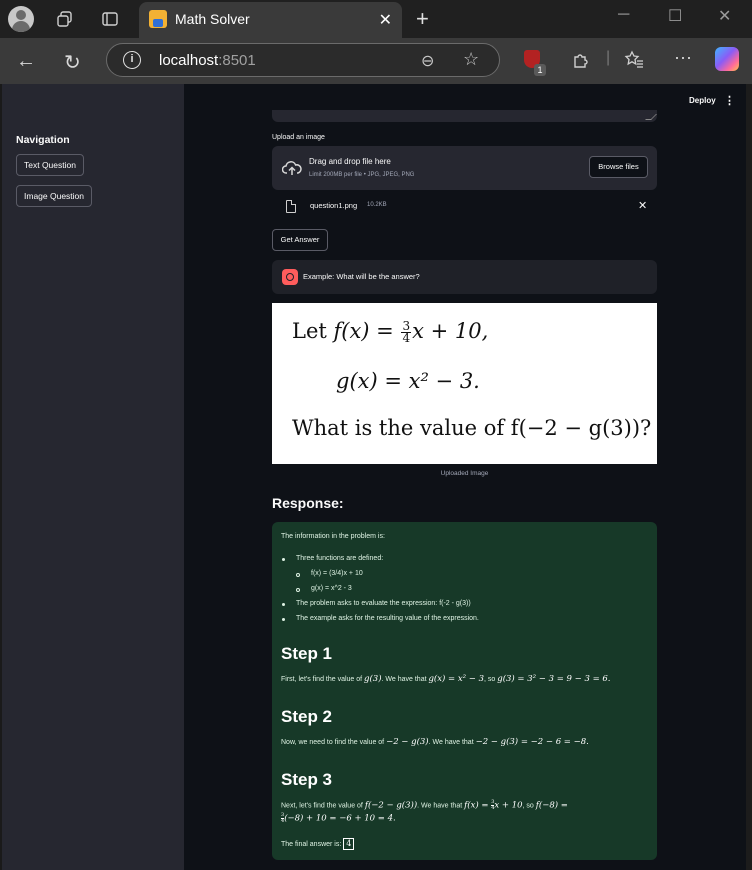  Describe the element at coordinates (618, 167) in the screenshot. I see `browse-files-button: Browse files` at that location.